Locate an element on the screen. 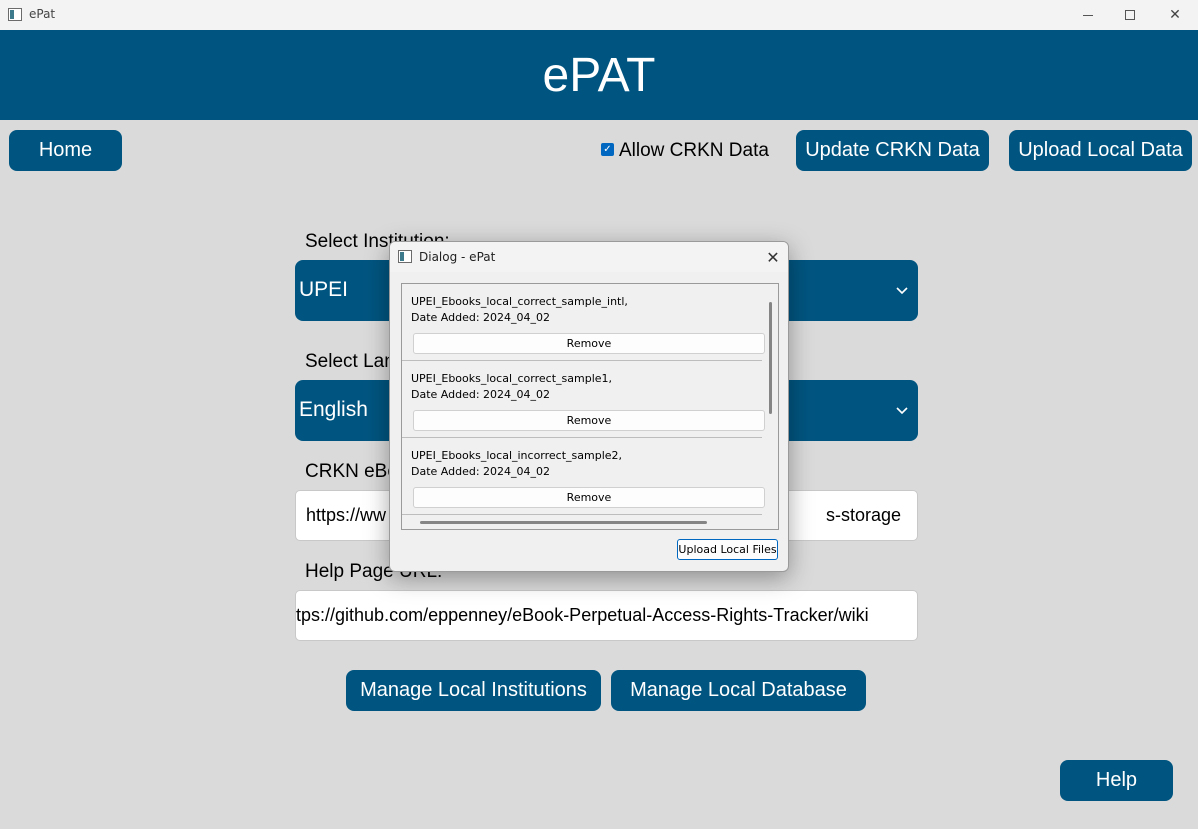 This screenshot has height=829, width=1198. upload-local-files-button: Upload Local Files is located at coordinates (727, 549).